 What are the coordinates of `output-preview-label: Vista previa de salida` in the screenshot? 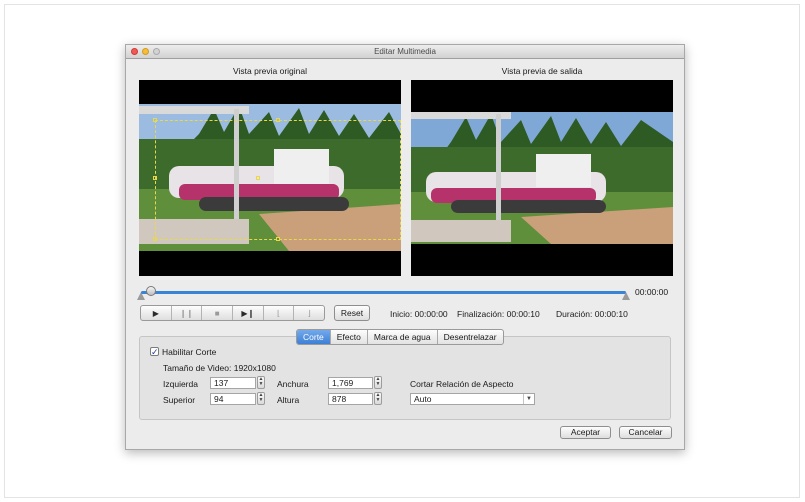 It's located at (542, 71).